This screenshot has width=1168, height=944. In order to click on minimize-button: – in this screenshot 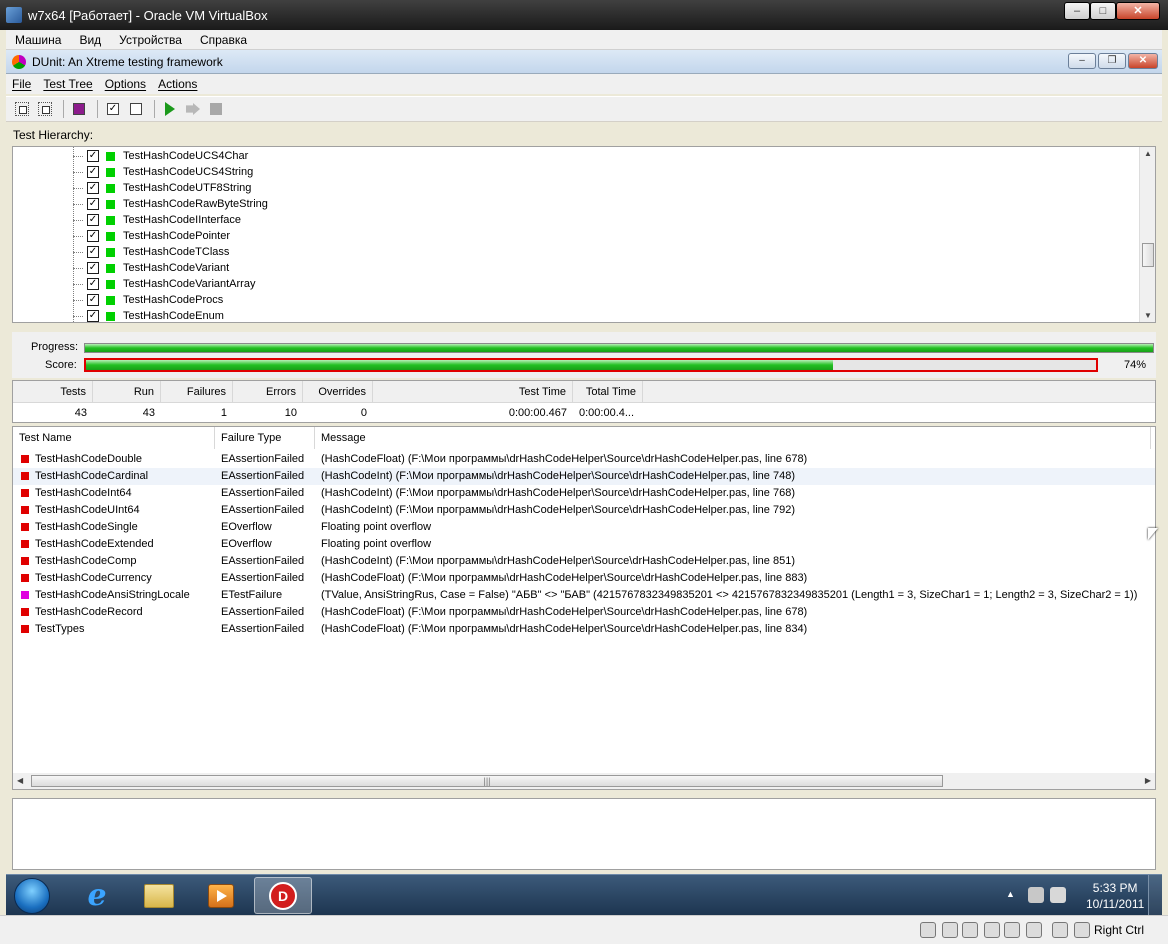, I will do `click(1077, 11)`.